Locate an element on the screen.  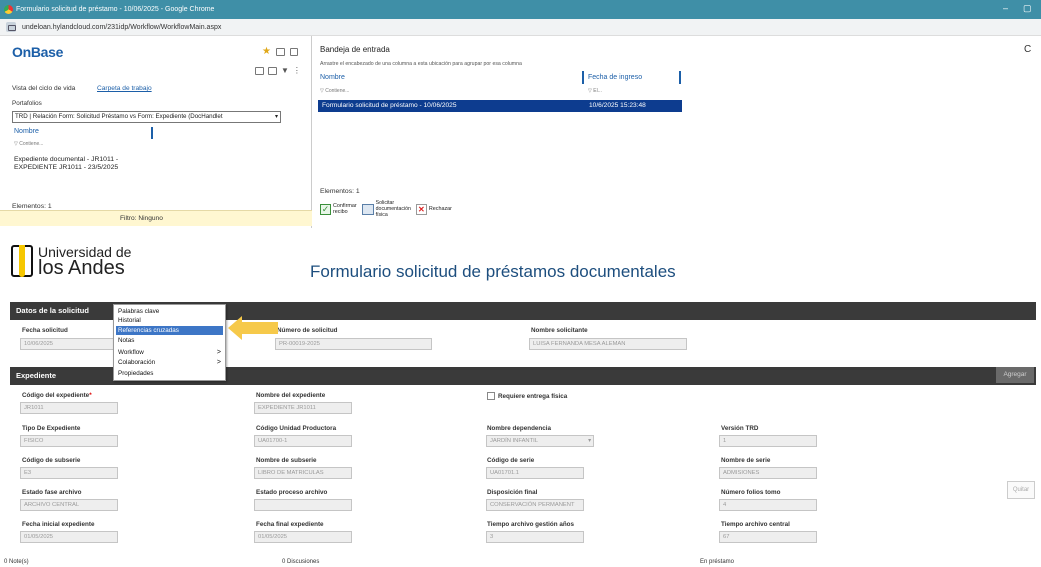
list-view-icon is located at coordinates (280, 51).